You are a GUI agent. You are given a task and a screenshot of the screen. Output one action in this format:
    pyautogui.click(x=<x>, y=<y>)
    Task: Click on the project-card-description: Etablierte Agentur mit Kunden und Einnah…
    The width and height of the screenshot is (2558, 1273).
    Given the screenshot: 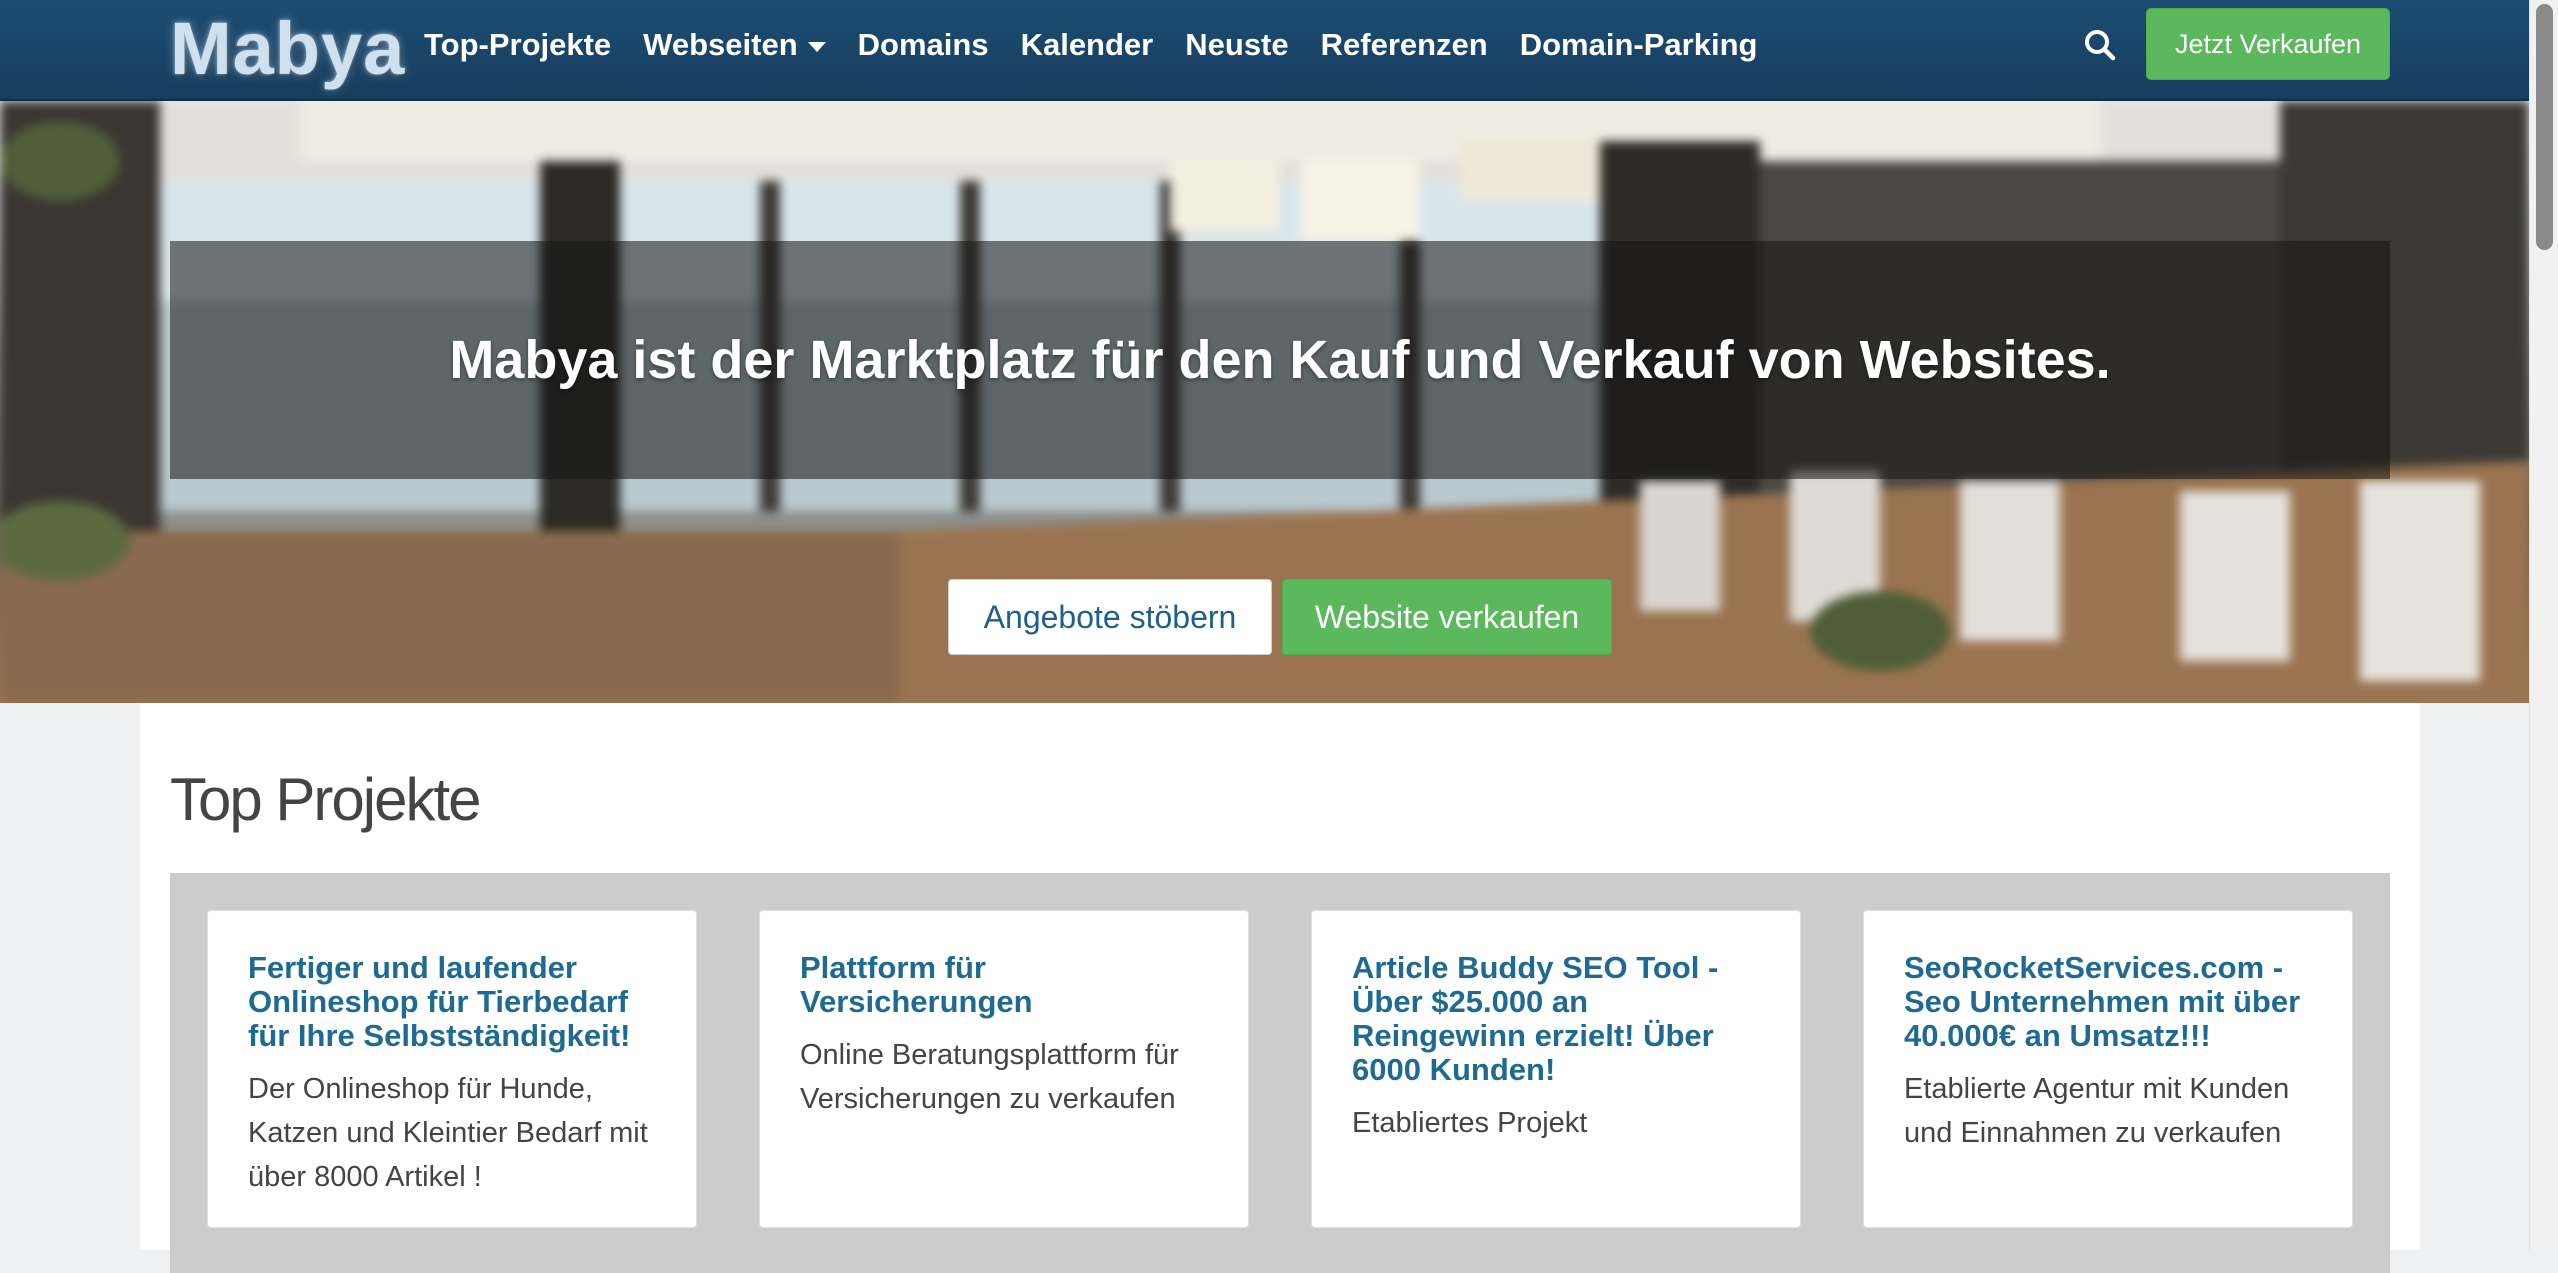 What is the action you would take?
    pyautogui.click(x=2097, y=1111)
    